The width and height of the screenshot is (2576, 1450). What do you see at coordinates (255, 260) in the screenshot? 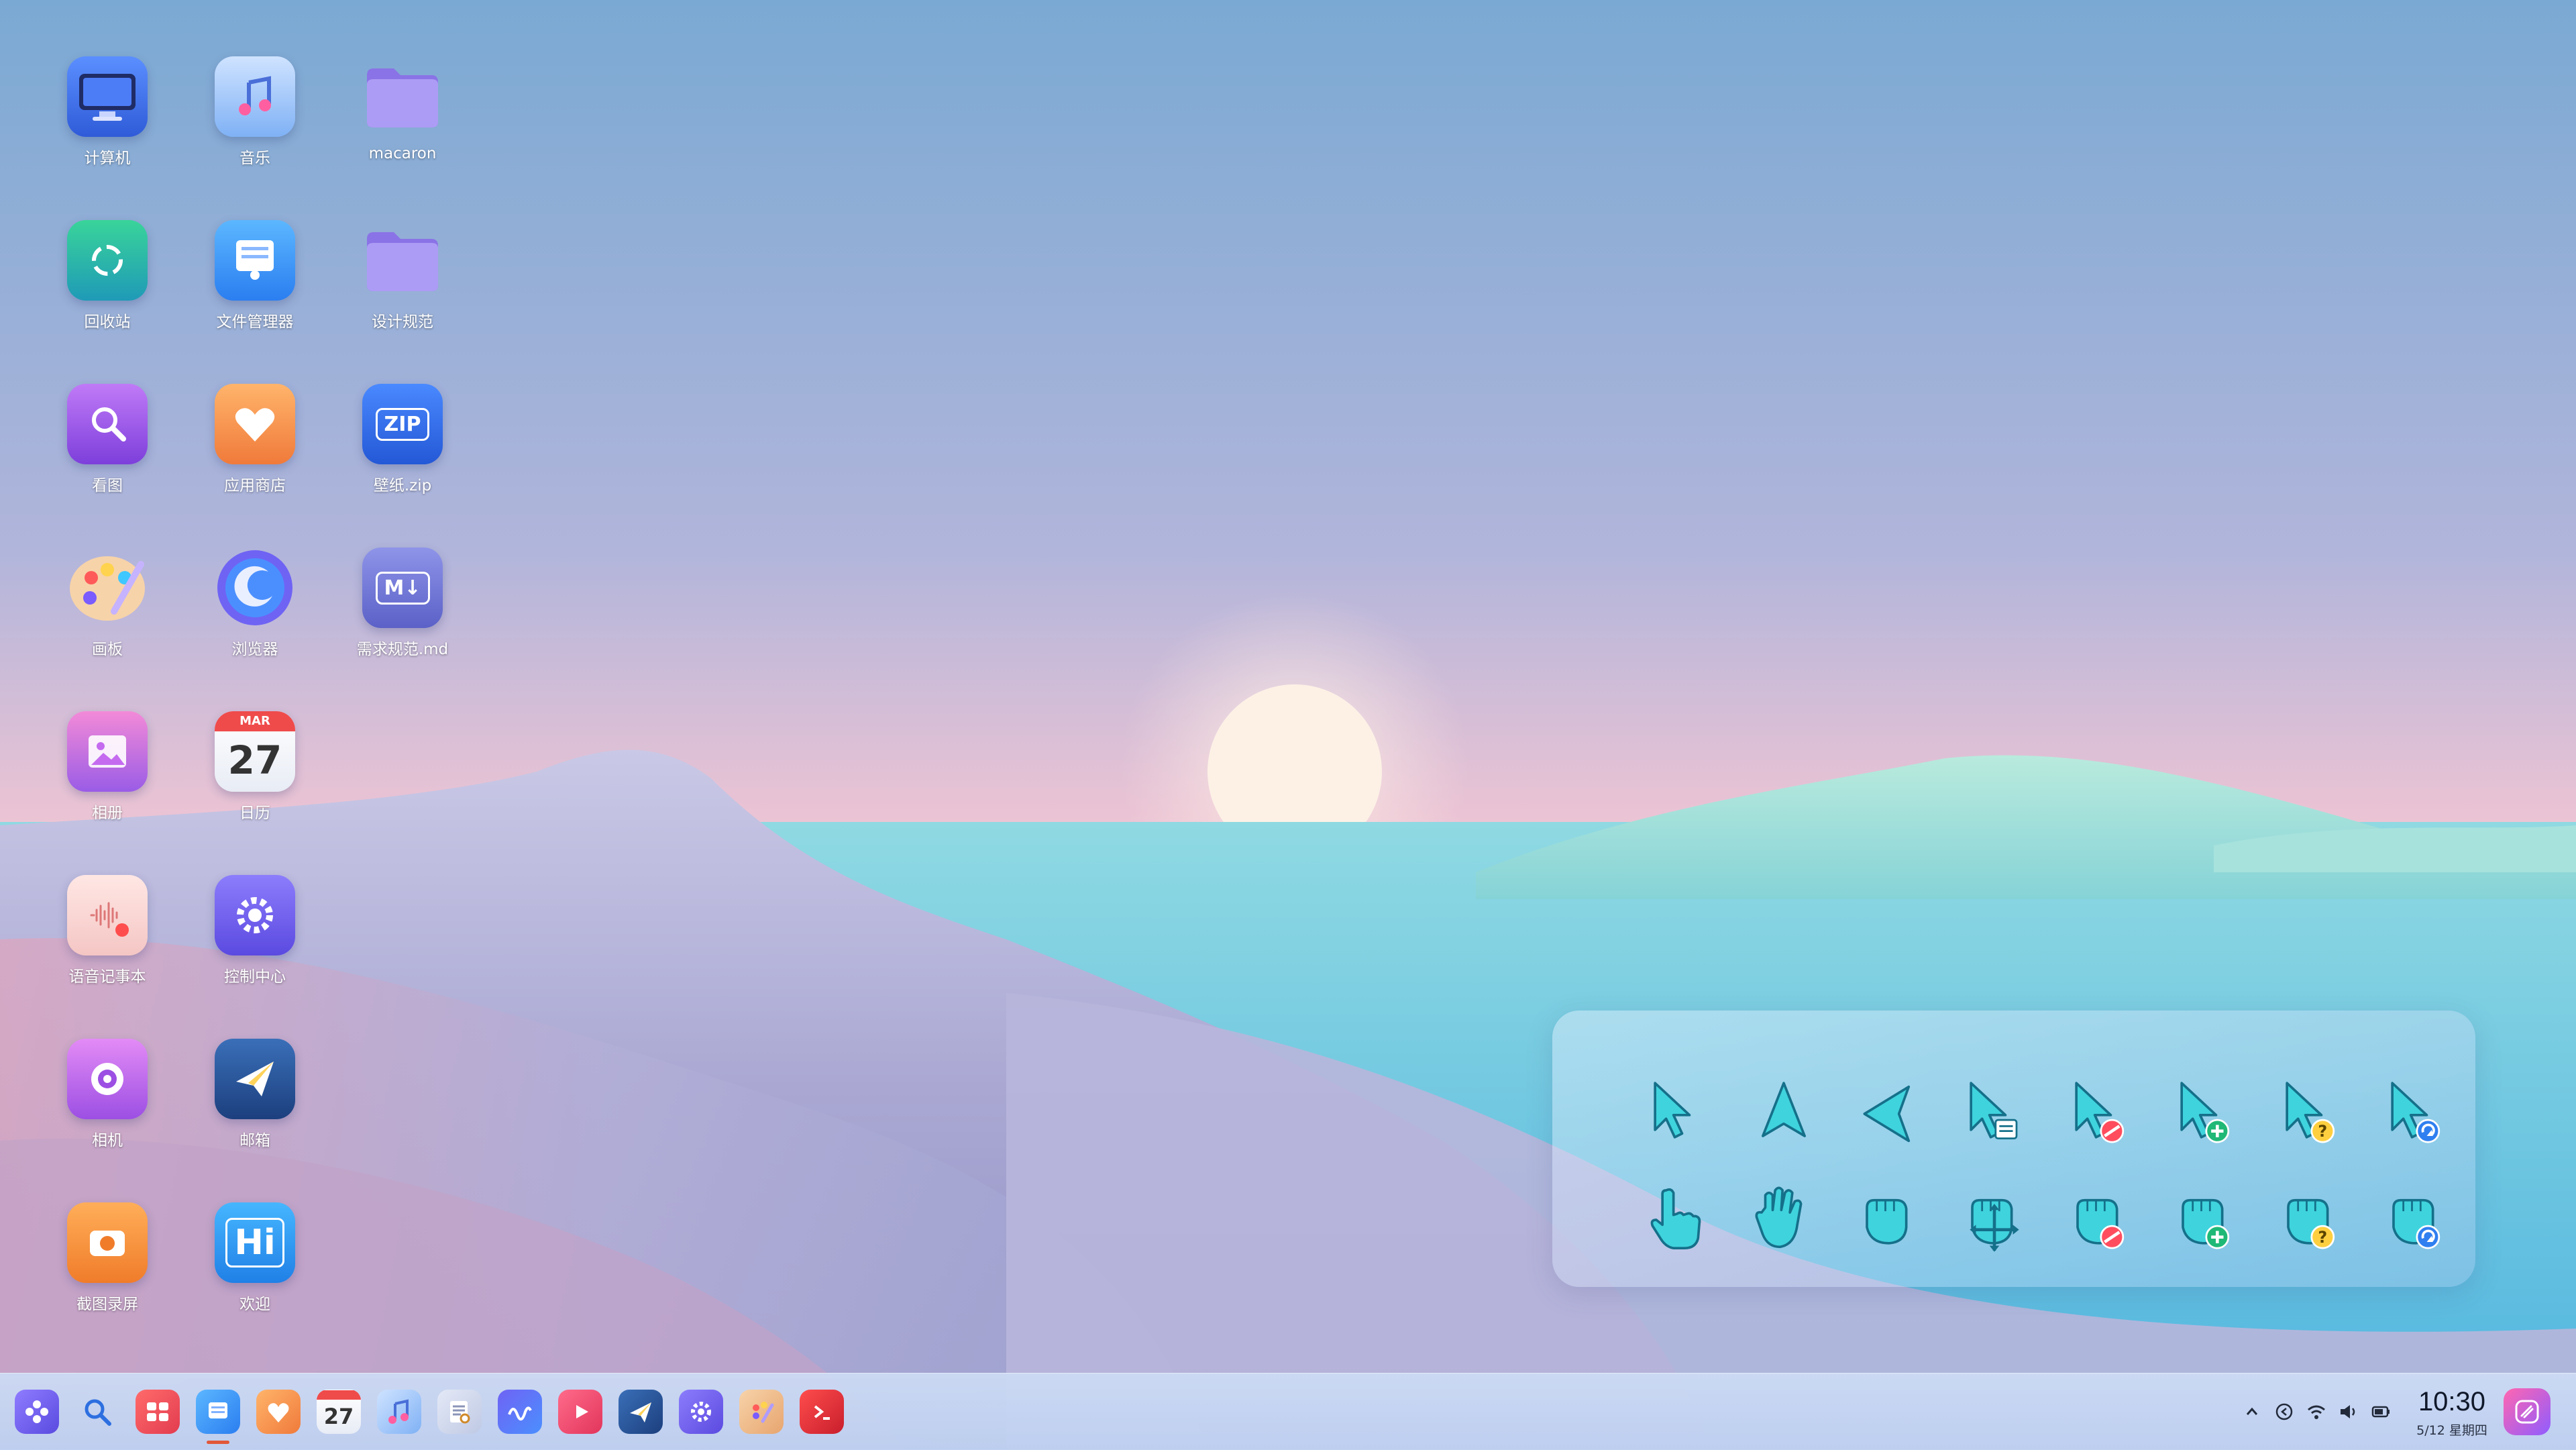
I see `file-manager-icon` at bounding box center [255, 260].